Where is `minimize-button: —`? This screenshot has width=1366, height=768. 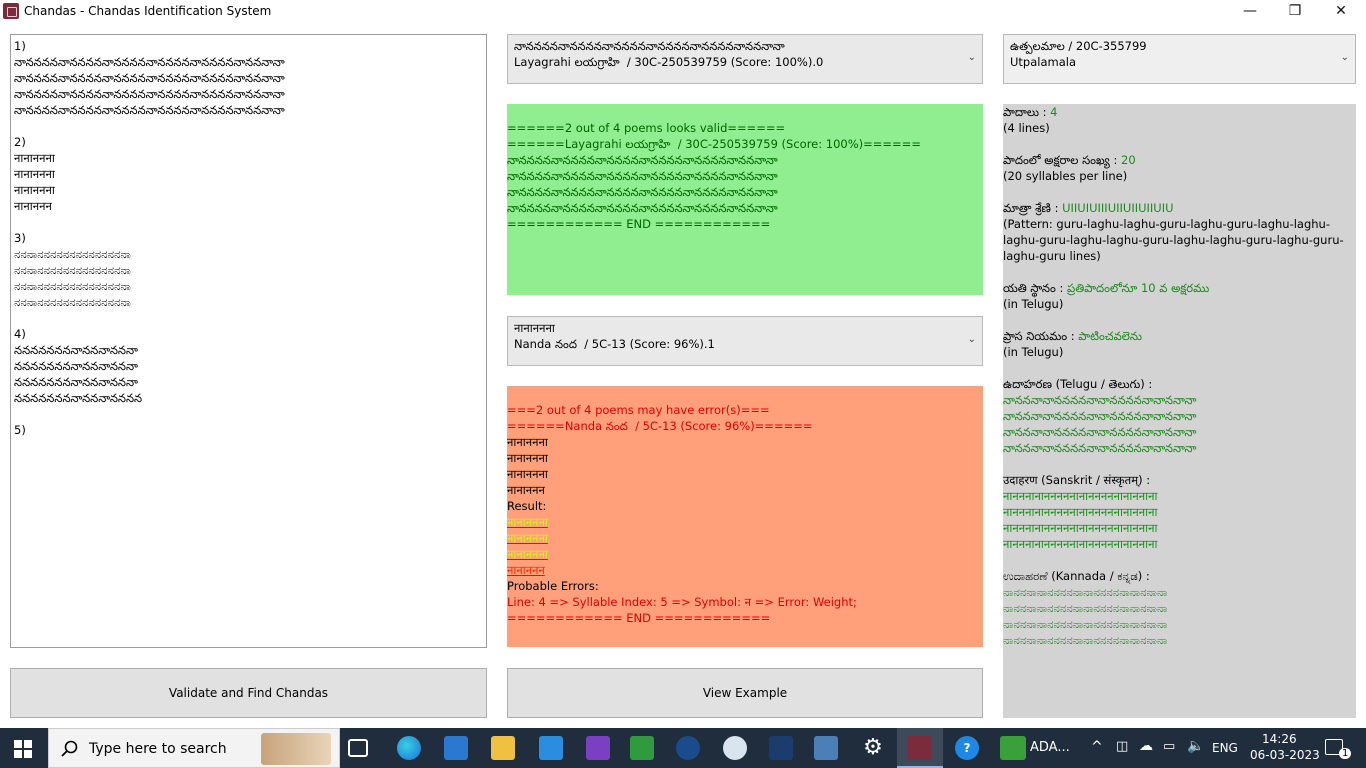 minimize-button: — is located at coordinates (1250, 12).